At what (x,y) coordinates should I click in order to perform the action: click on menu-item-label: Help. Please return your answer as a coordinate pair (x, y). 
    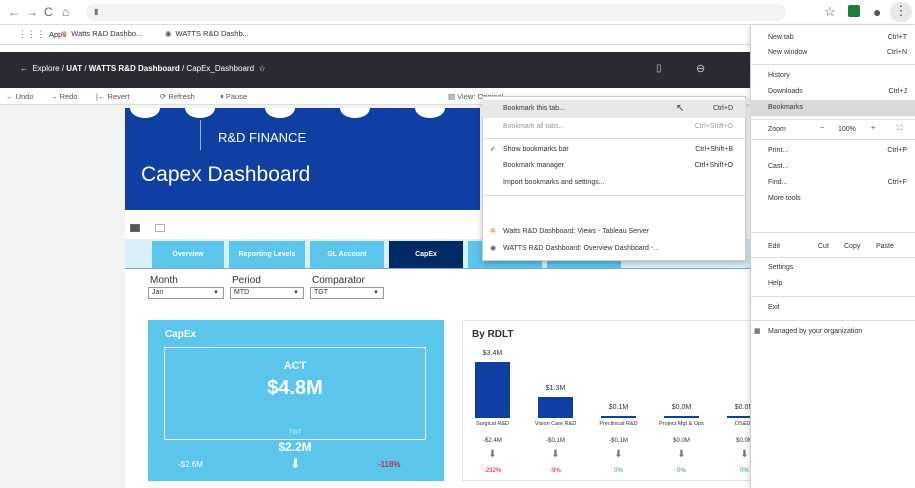
    Looking at the image, I should click on (775, 283).